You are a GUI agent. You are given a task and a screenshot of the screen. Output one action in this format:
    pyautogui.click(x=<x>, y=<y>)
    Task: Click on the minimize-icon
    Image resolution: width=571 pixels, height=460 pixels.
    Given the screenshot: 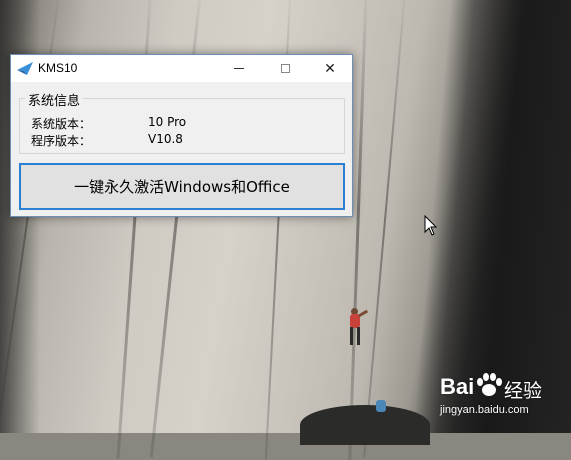 What is the action you would take?
    pyautogui.click(x=239, y=68)
    